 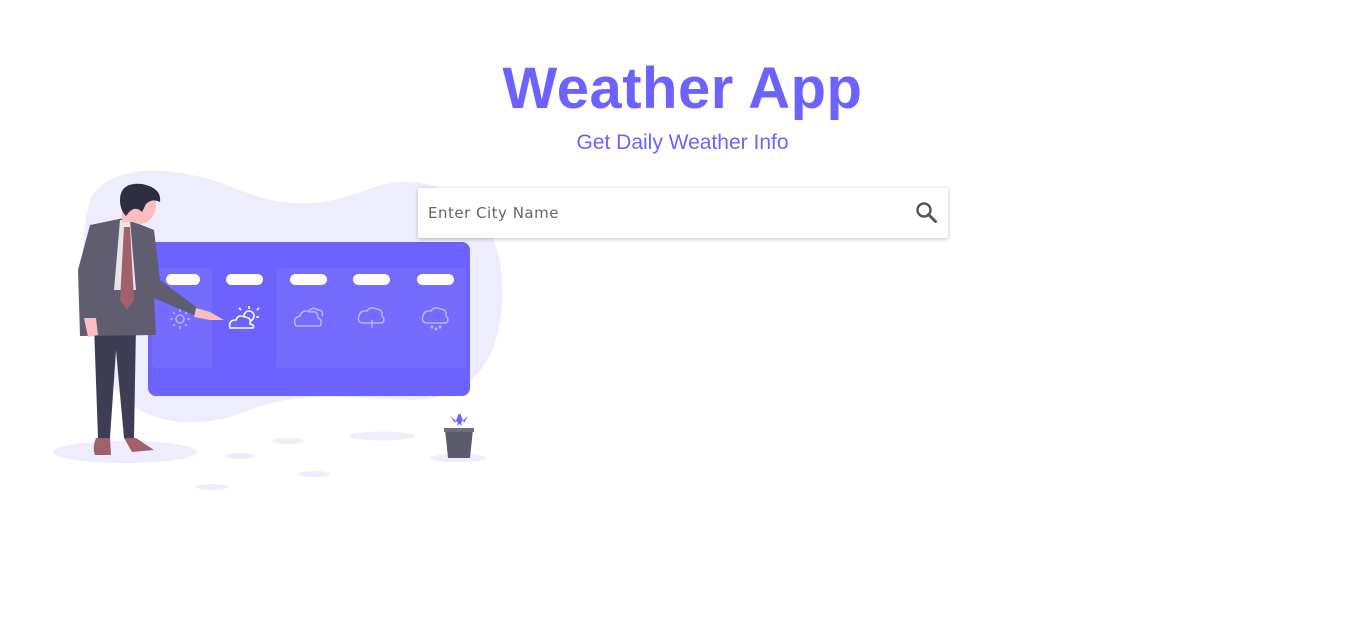 What do you see at coordinates (682, 88) in the screenshot?
I see `page-title: Weather App` at bounding box center [682, 88].